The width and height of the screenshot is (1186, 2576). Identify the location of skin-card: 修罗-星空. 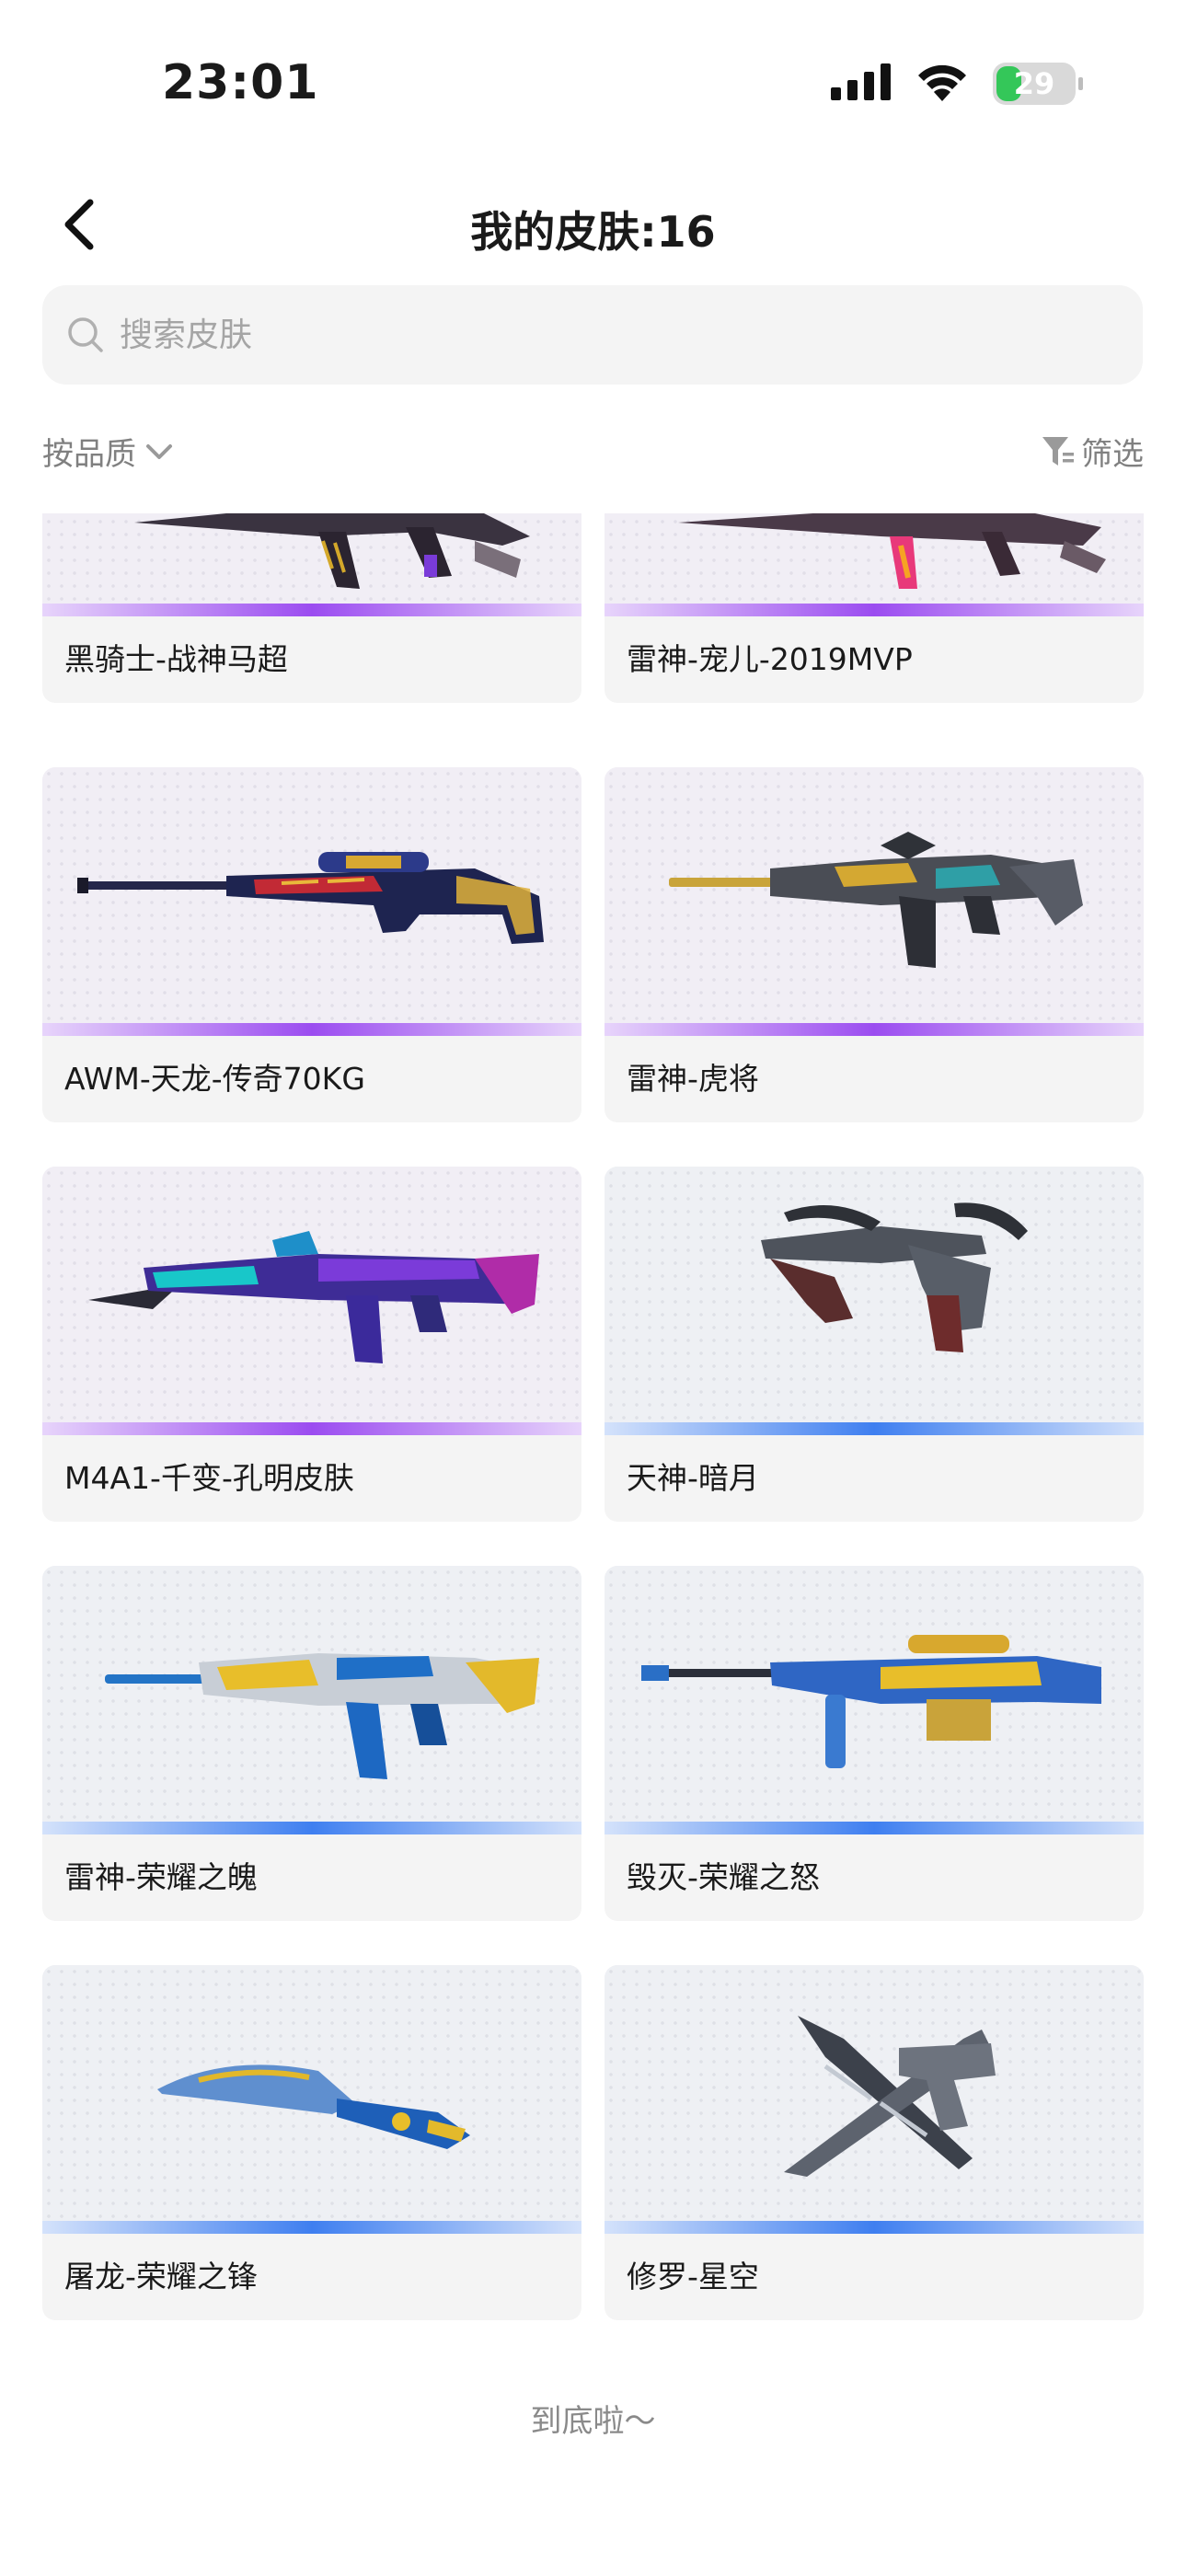
(874, 2142).